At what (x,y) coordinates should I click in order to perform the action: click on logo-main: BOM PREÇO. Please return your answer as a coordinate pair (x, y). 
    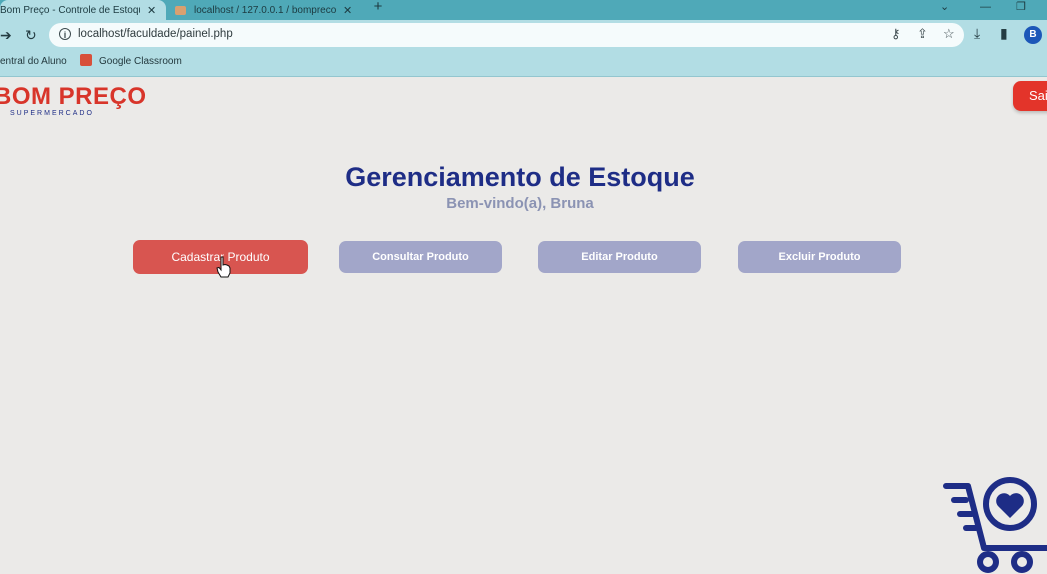
    Looking at the image, I should click on (73, 96).